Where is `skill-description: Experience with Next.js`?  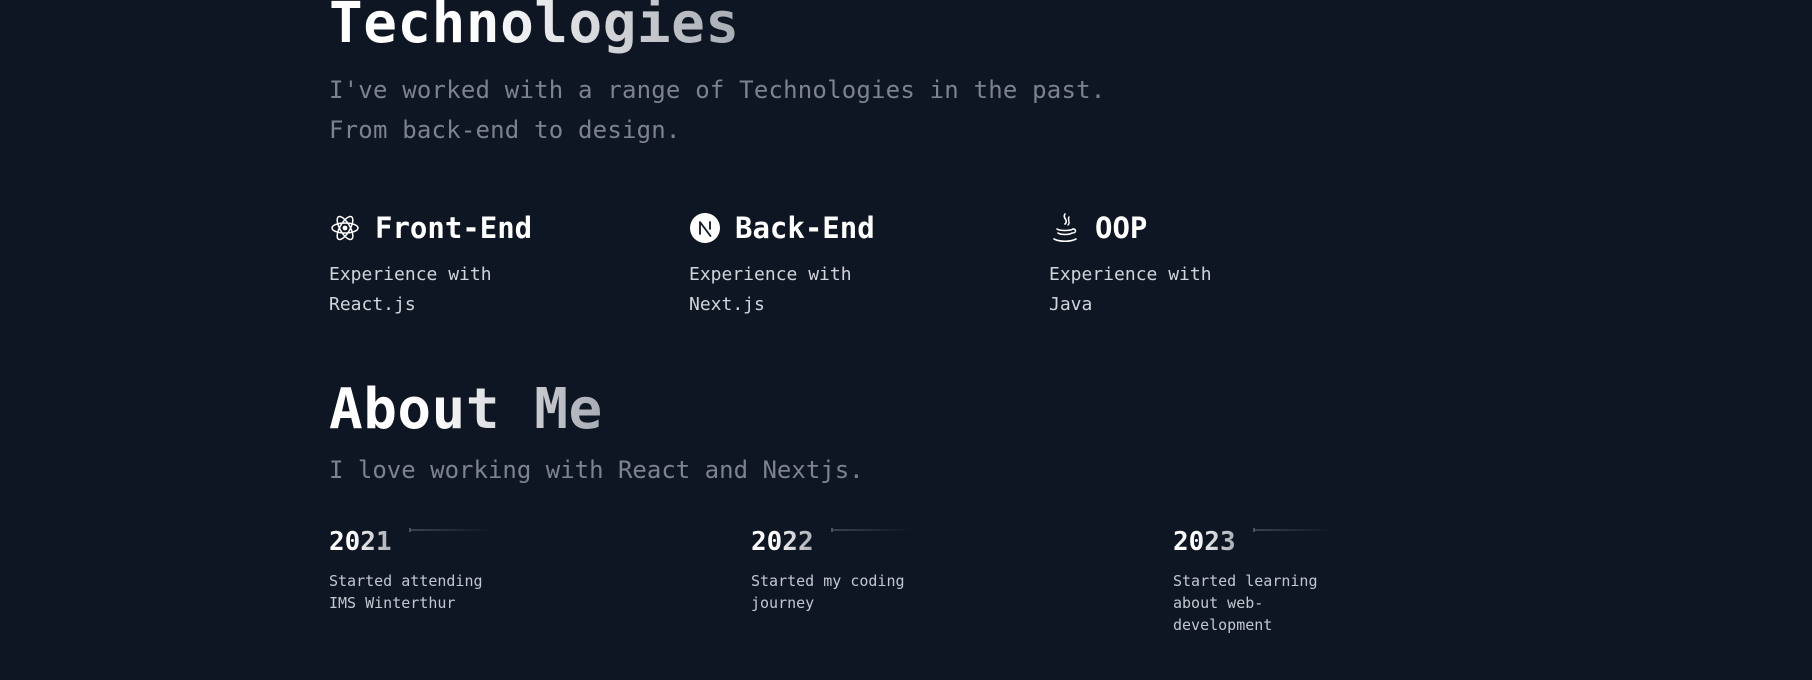
skill-description: Experience with Next.js is located at coordinates (770, 289).